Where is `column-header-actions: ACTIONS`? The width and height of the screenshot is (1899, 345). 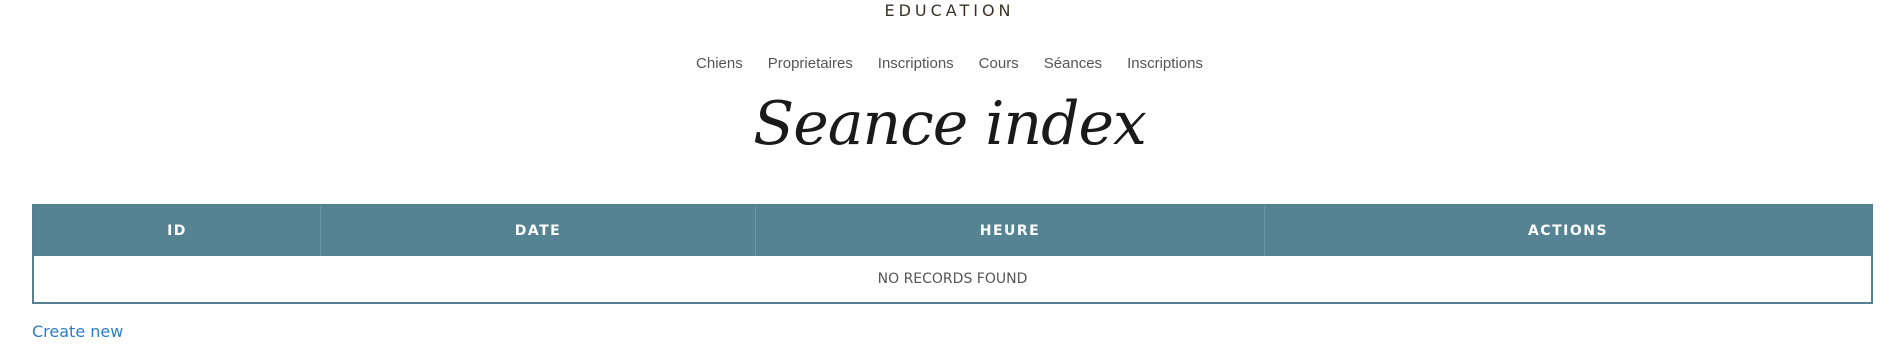
column-header-actions: ACTIONS is located at coordinates (1567, 231).